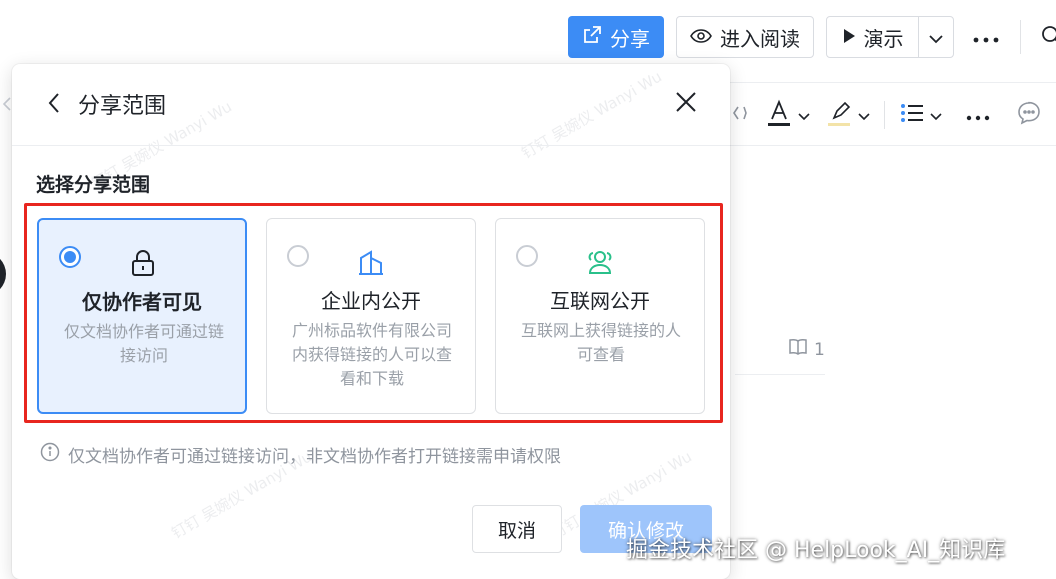 The height and width of the screenshot is (579, 1056). I want to click on code-icon, so click(740, 115).